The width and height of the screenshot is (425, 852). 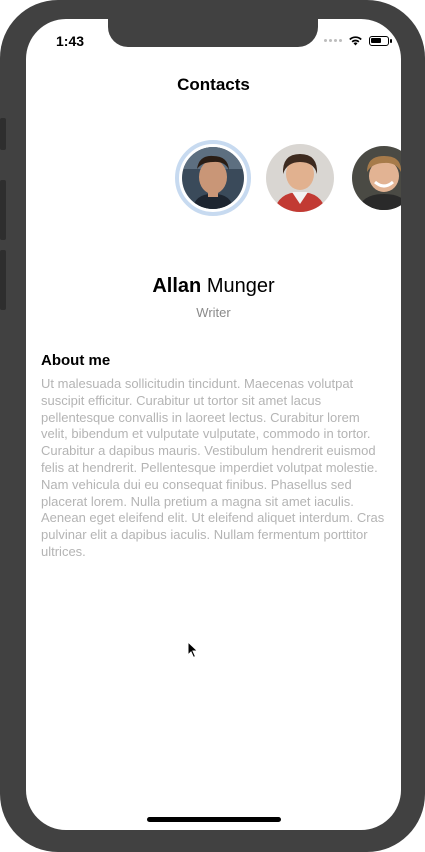 I want to click on status-icons, so click(x=358, y=40).